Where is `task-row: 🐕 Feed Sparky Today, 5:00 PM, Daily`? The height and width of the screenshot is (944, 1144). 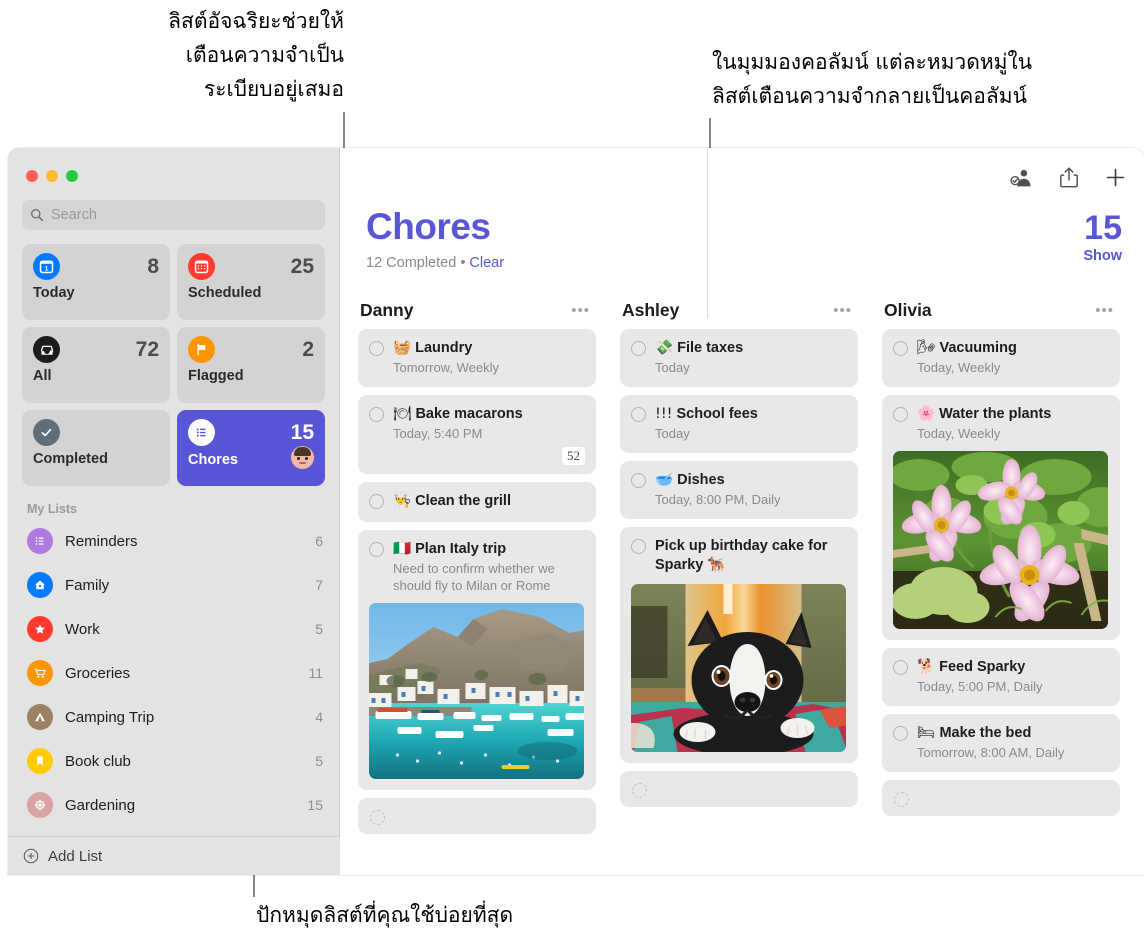
task-row: 🐕 Feed Sparky Today, 5:00 PM, Daily is located at coordinates (1001, 677).